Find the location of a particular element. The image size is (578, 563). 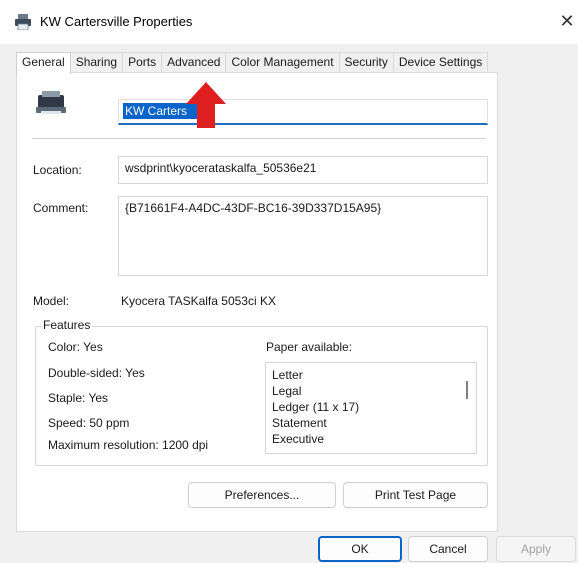

scroll-thumb is located at coordinates (467, 390).